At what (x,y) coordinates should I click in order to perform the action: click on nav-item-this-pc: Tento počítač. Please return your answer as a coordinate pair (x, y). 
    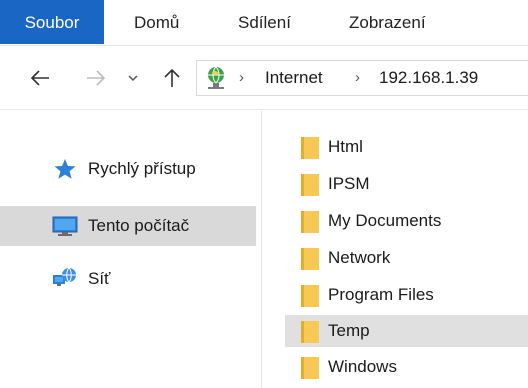
    Looking at the image, I should click on (128, 226).